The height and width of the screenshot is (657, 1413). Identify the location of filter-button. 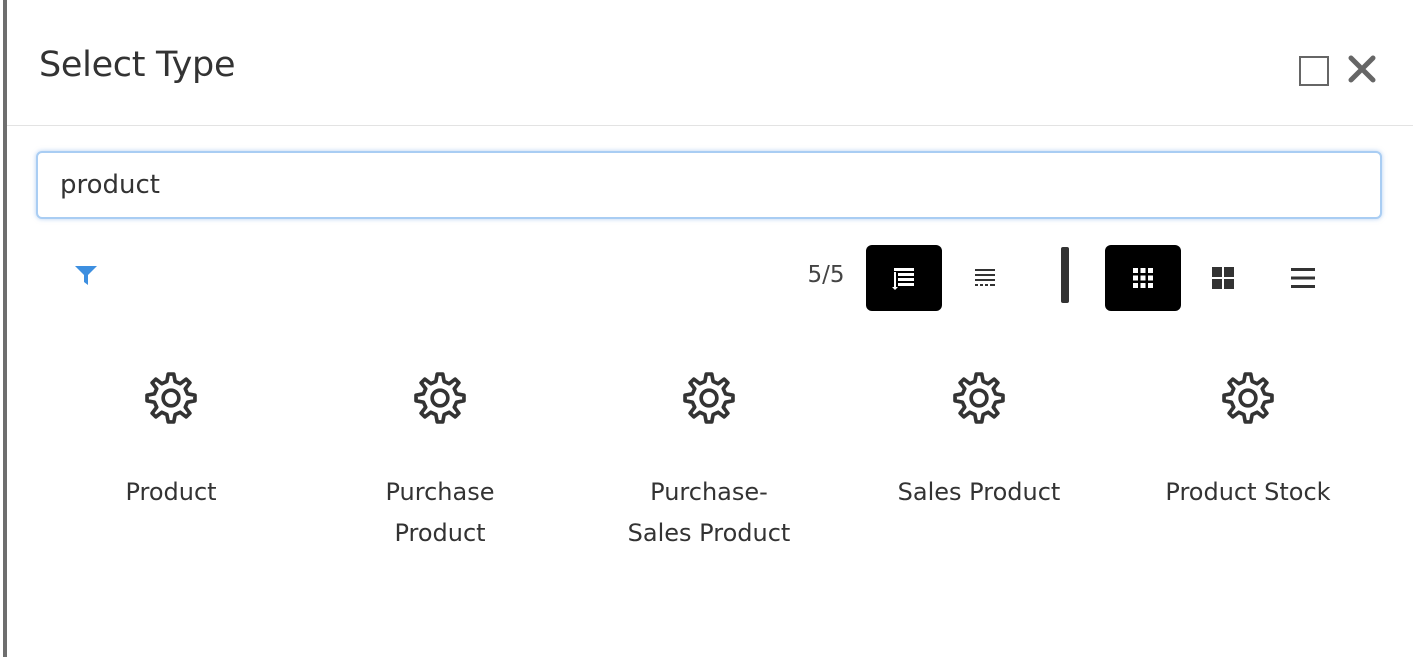
(86, 276).